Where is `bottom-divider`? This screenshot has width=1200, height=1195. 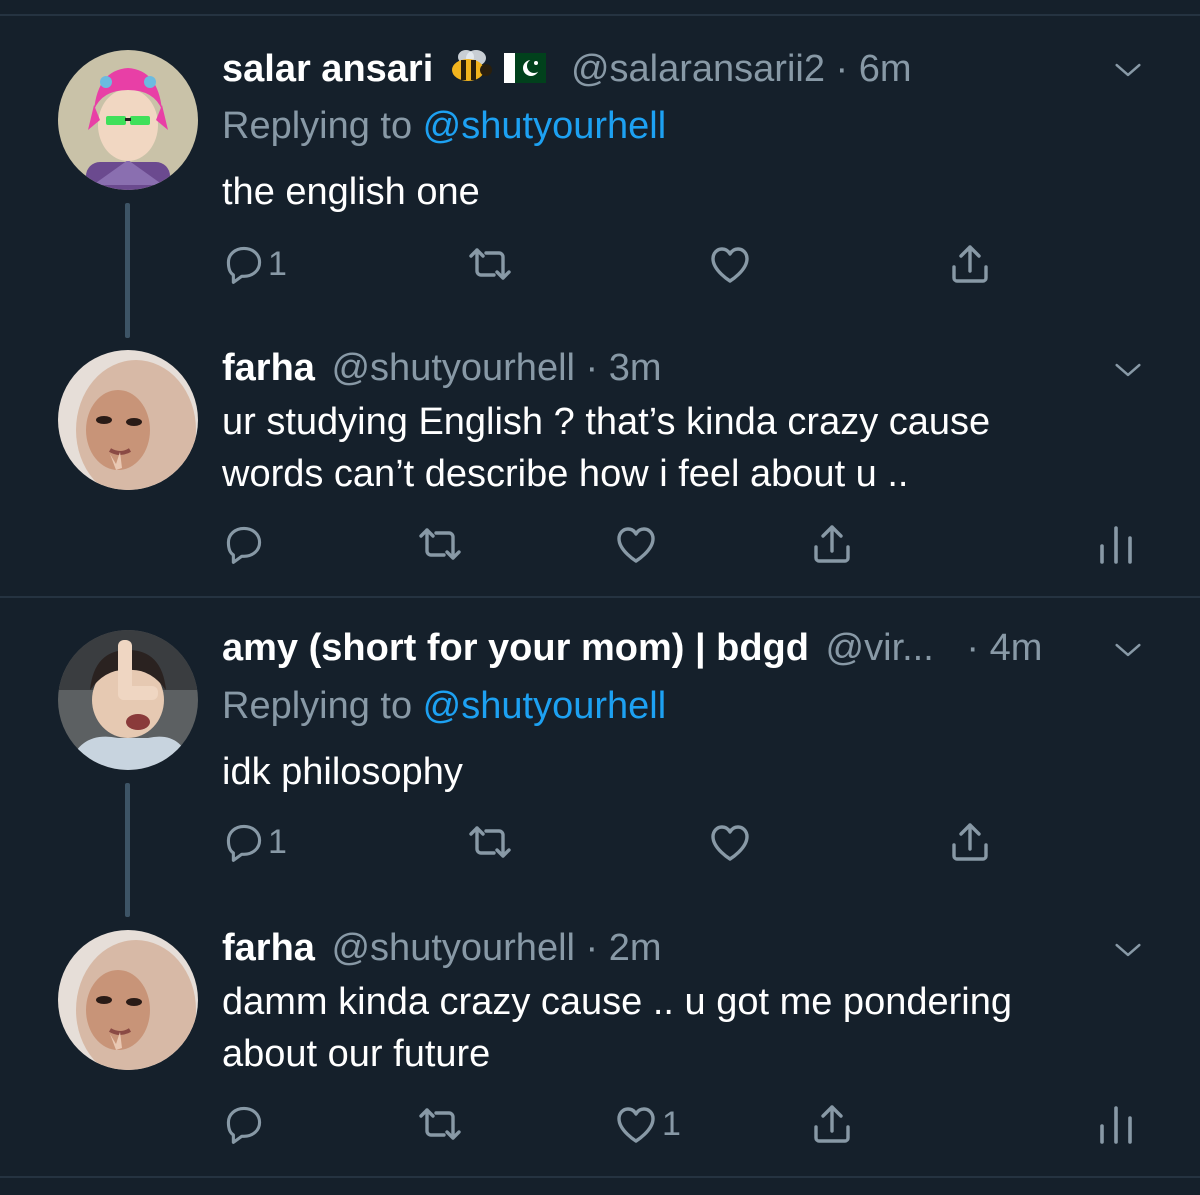
bottom-divider is located at coordinates (600, 1177).